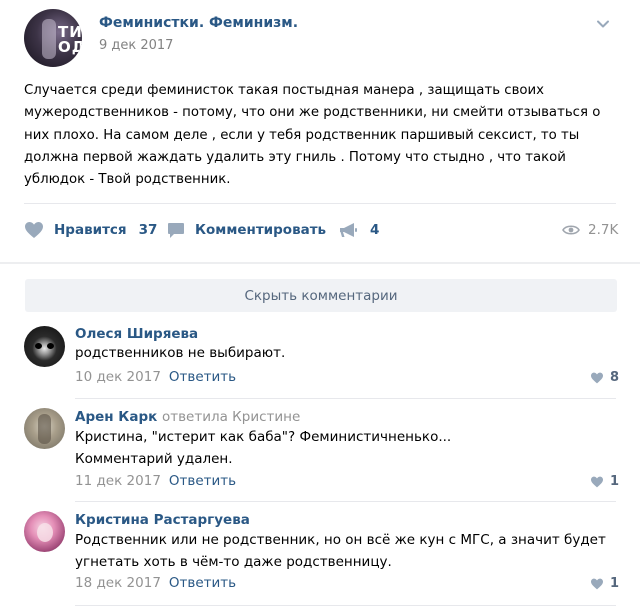 The image size is (640, 609). I want to click on comment-meta: 18 дек 2017 Ответить, so click(155, 583).